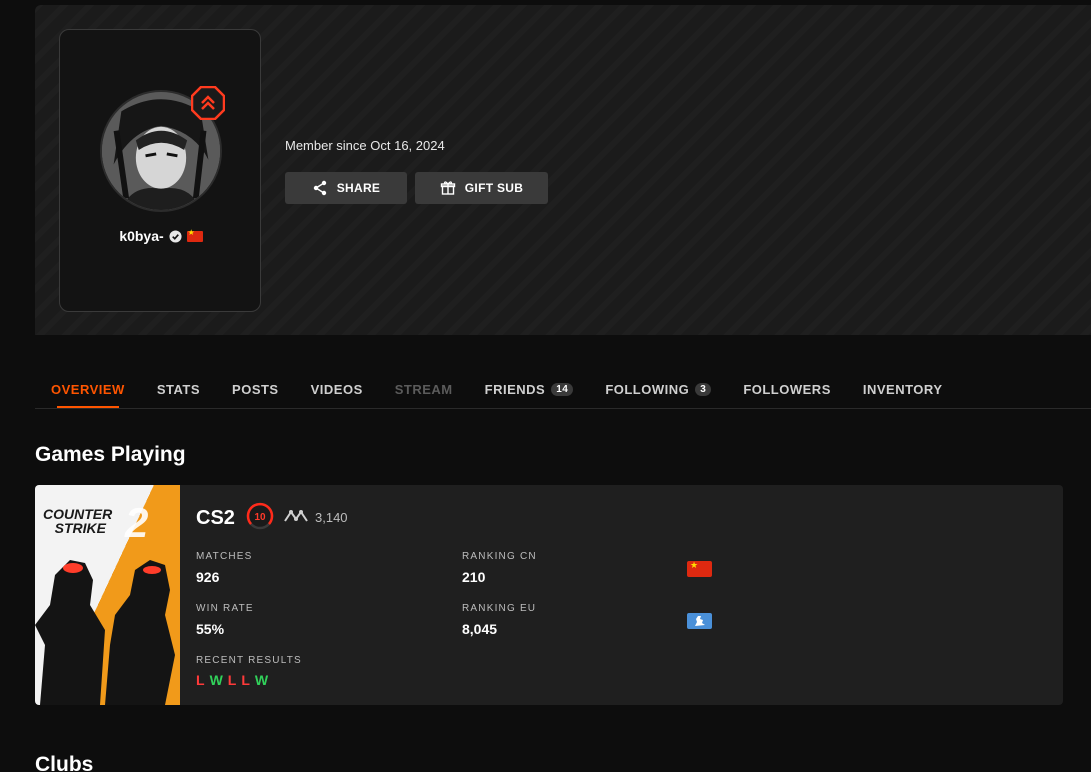  Describe the element at coordinates (224, 556) in the screenshot. I see `matches-label: MATCHES` at that location.